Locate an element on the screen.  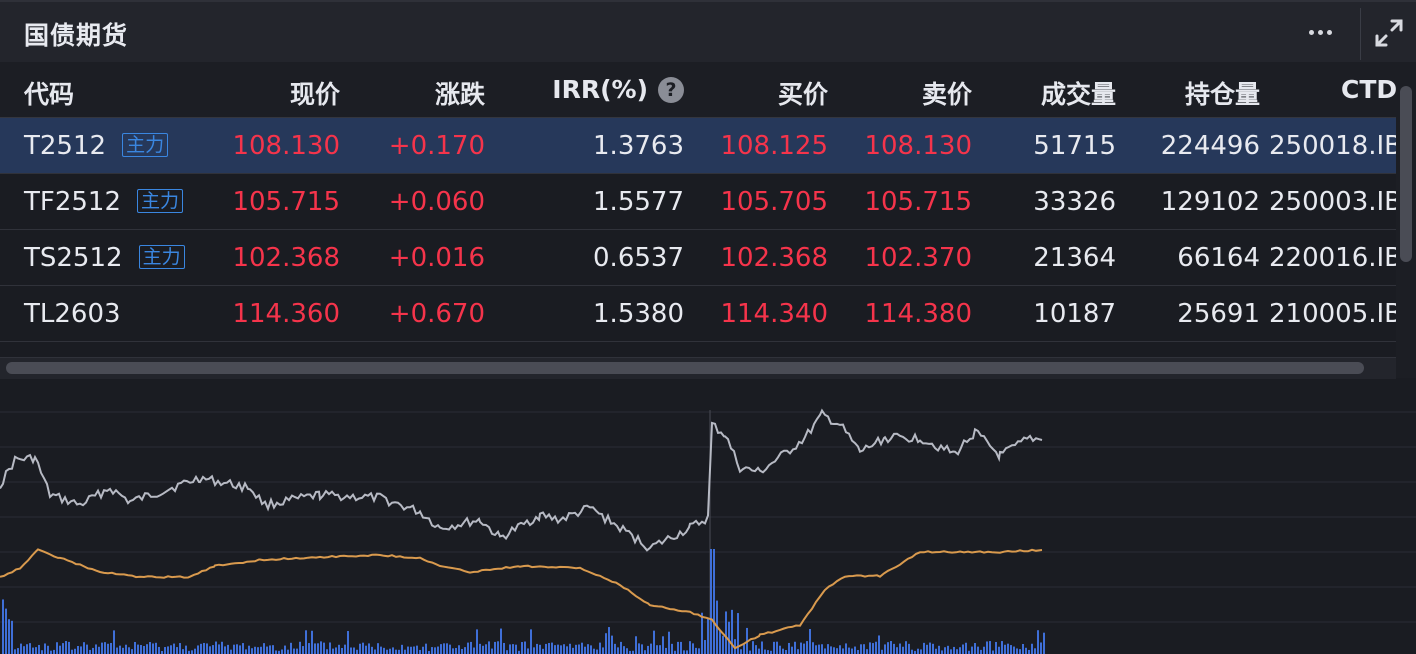
horizontal-scrollbar is located at coordinates (698, 368).